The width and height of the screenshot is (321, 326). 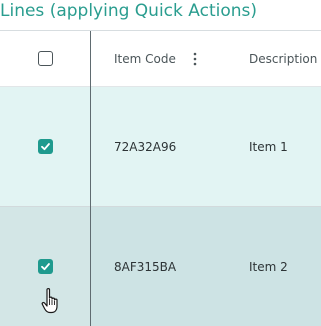 What do you see at coordinates (90, 178) in the screenshot?
I see `column-divider` at bounding box center [90, 178].